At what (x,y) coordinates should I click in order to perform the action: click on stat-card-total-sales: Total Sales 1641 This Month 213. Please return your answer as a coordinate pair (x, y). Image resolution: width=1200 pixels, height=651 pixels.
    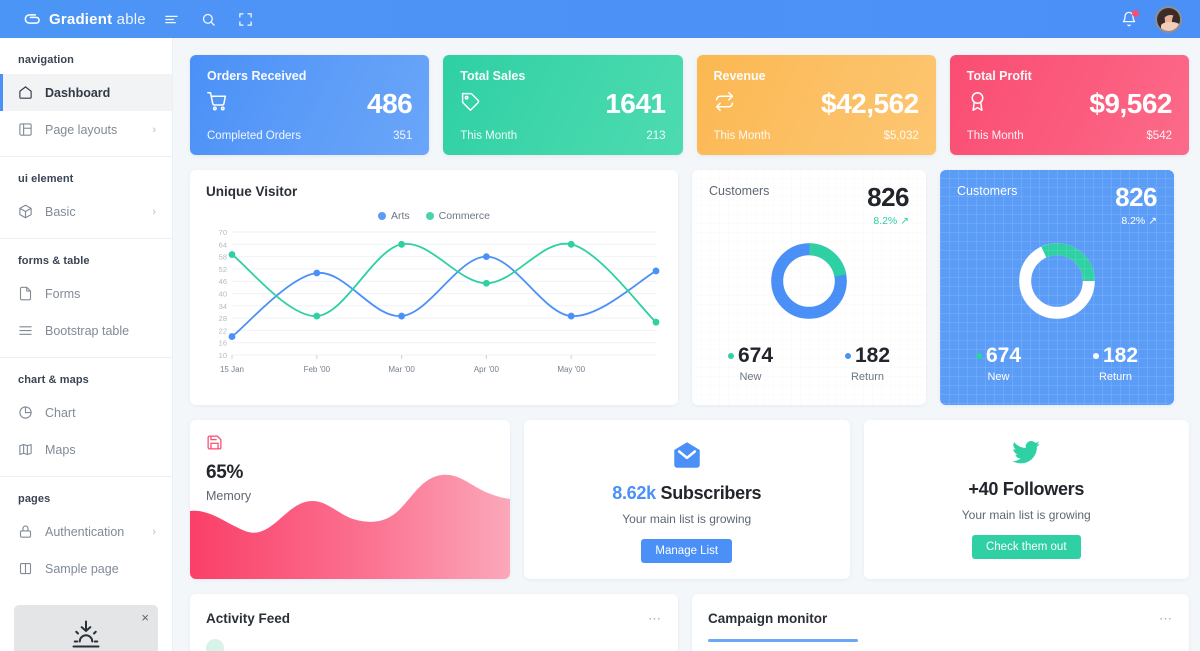
    Looking at the image, I should click on (563, 105).